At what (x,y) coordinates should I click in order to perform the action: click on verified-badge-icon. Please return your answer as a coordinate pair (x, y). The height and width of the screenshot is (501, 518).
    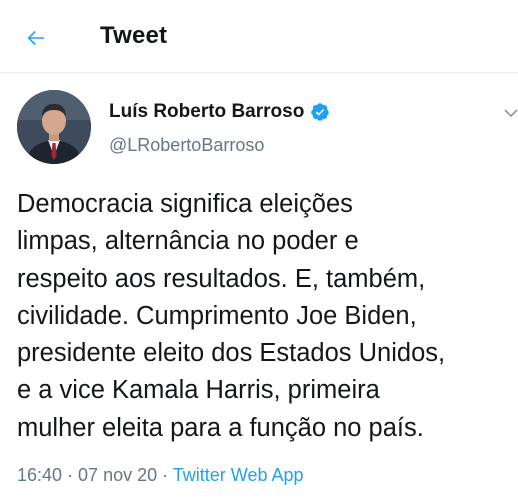
    Looking at the image, I should click on (320, 112).